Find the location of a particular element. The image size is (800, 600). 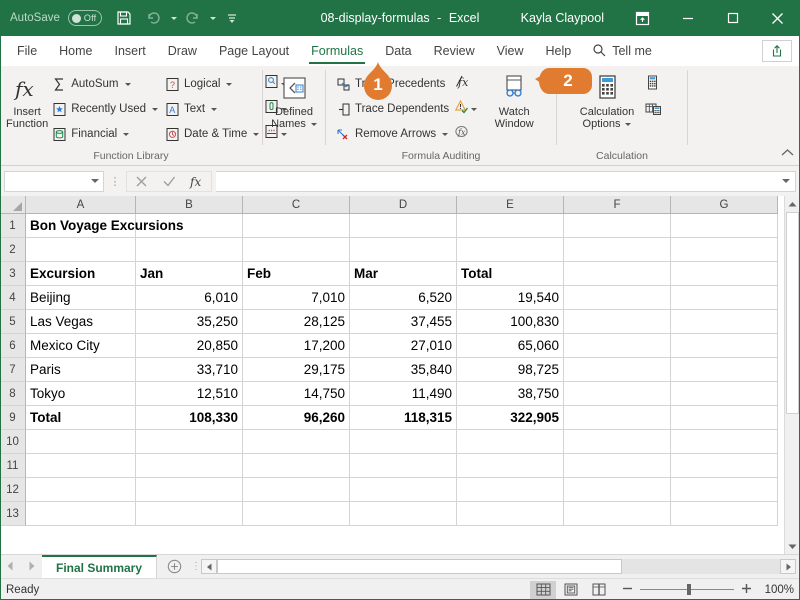

remove-arrows-caret is located at coordinates (445, 134).